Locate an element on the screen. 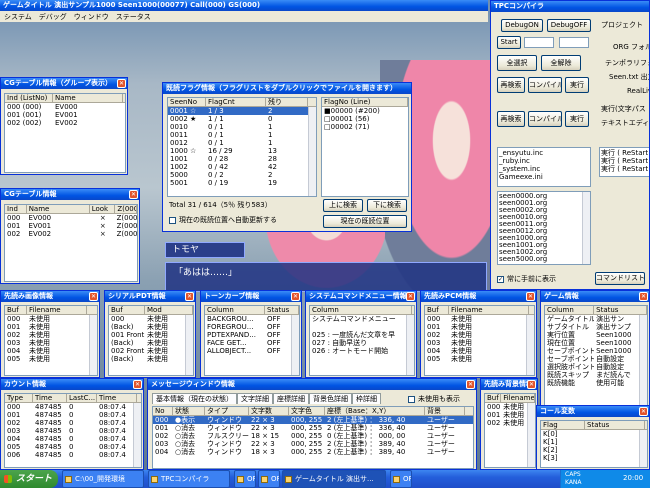 The width and height of the screenshot is (650, 488). table-row: 003 487485 0 08:07.4 is located at coordinates (73, 431).